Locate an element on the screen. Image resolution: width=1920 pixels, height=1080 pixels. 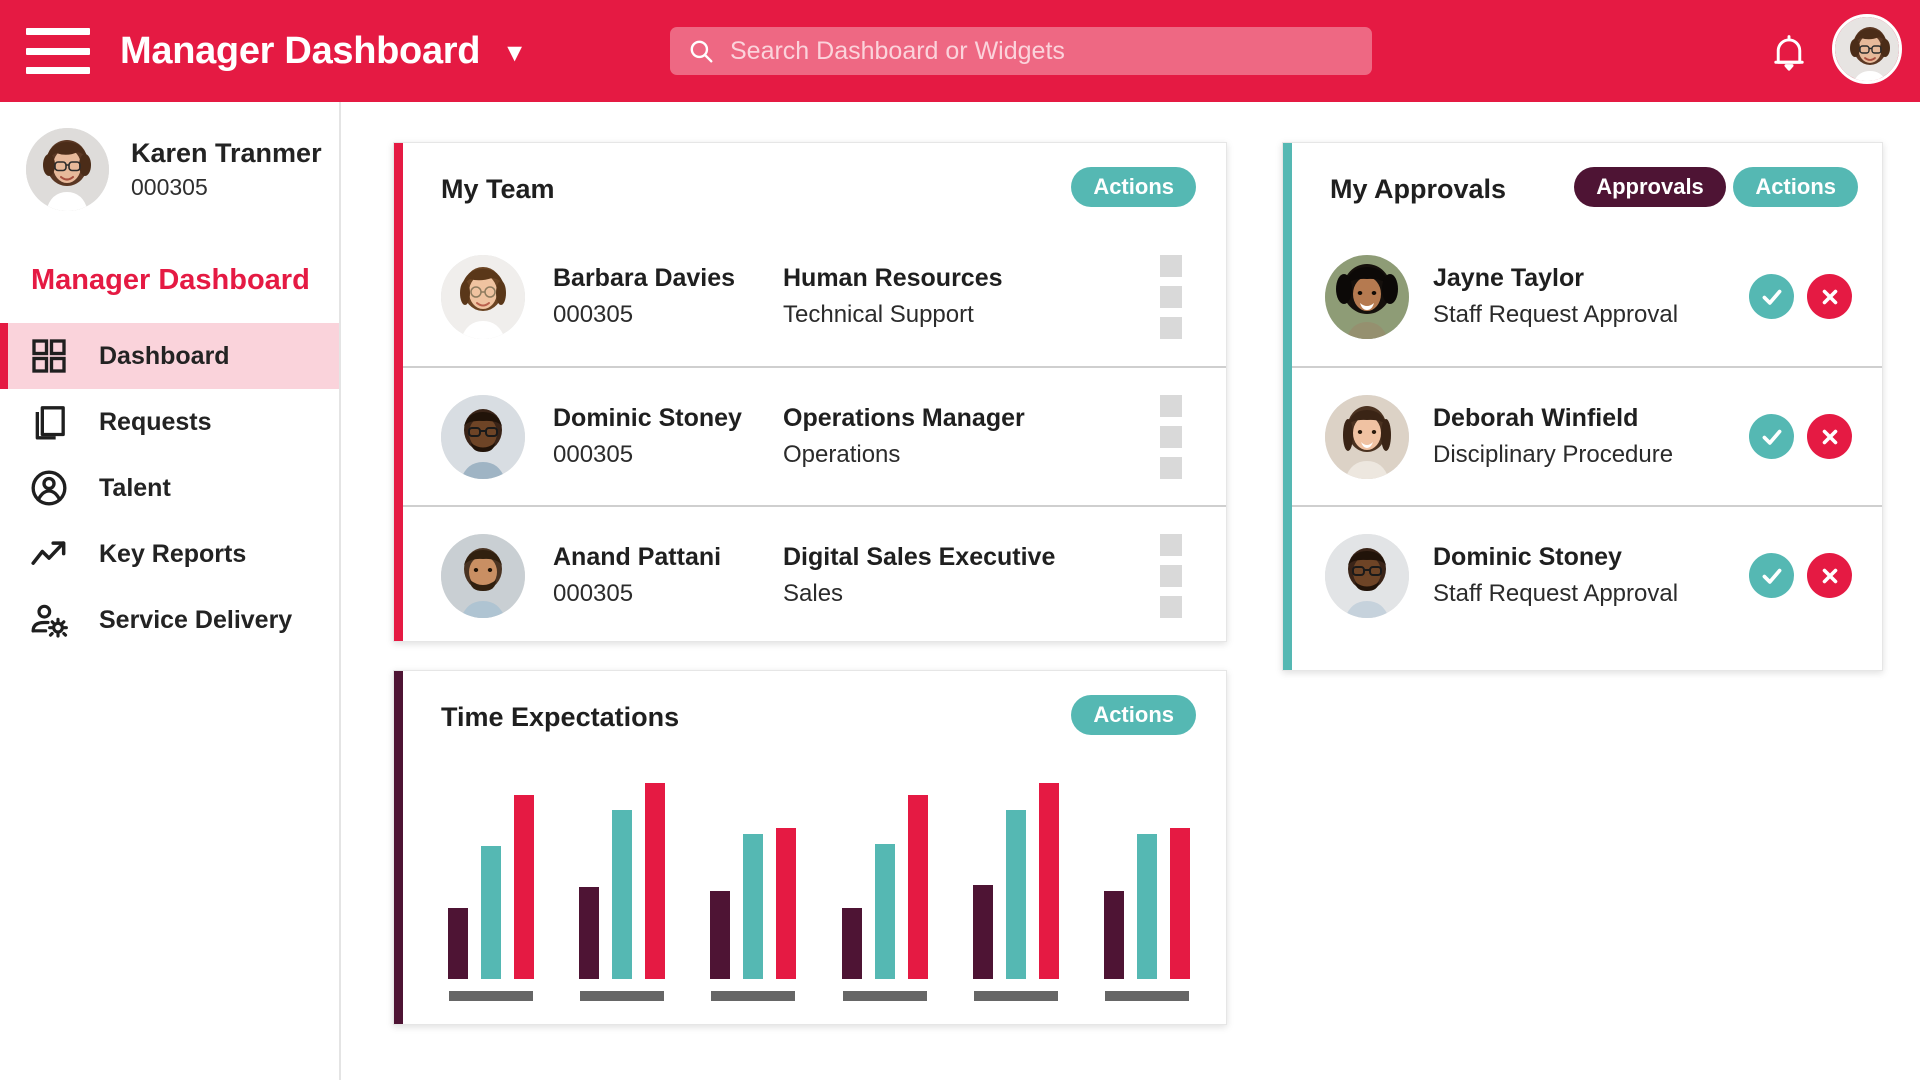
search-icon is located at coordinates (701, 51).